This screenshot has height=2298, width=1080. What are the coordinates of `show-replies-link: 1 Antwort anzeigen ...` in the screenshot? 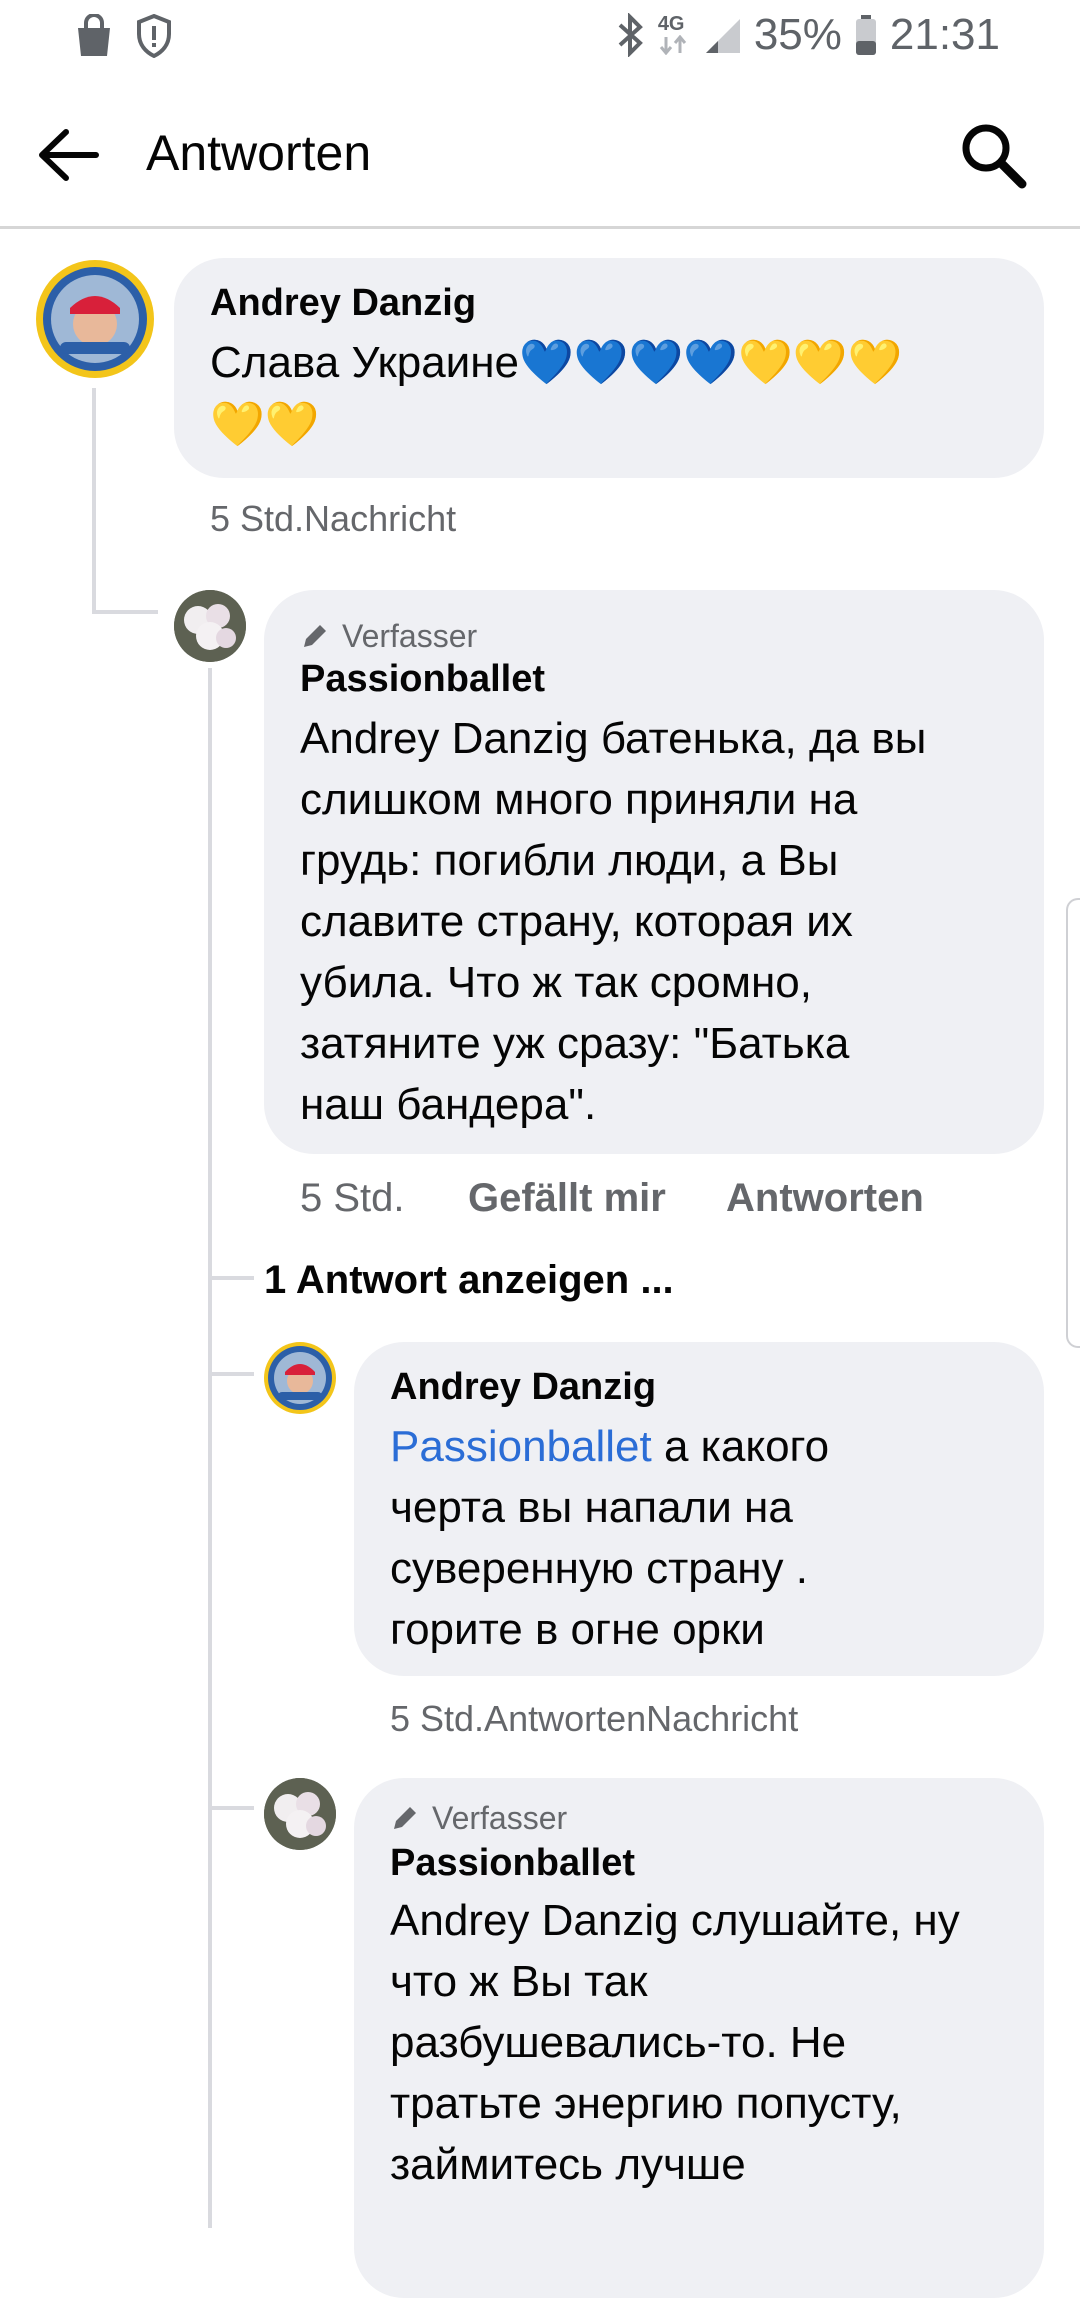 It's located at (469, 1280).